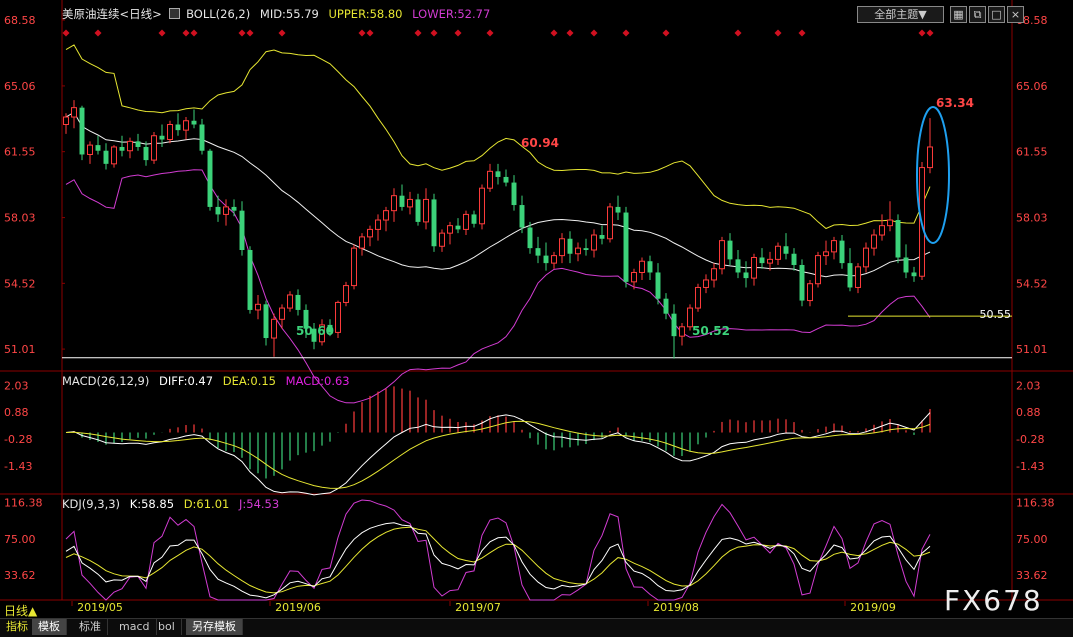 Image resolution: width=1073 pixels, height=637 pixels. I want to click on kdj-y-tick-left: 33.62, so click(20, 575).